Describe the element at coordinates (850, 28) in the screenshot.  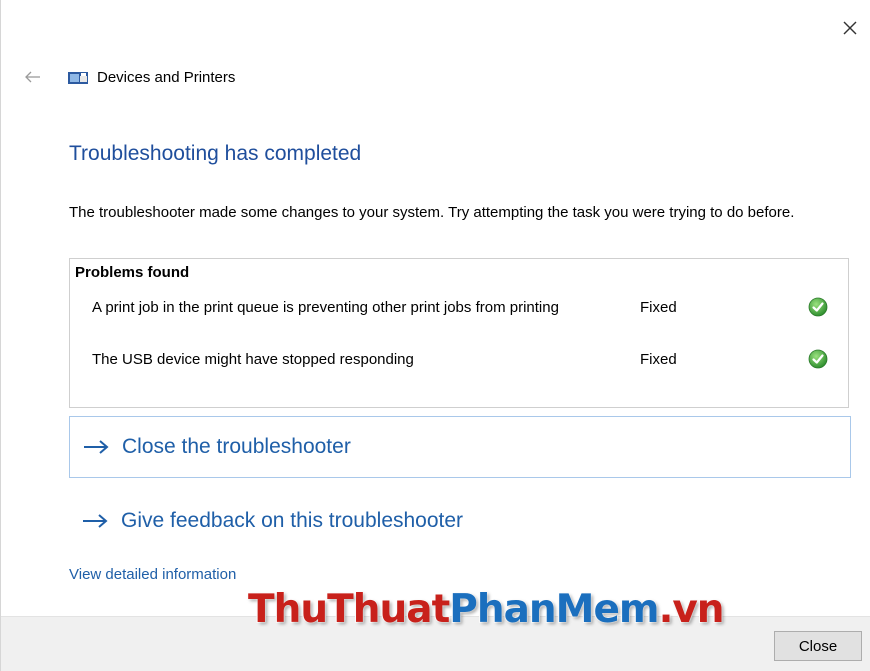
I see `close-icon` at that location.